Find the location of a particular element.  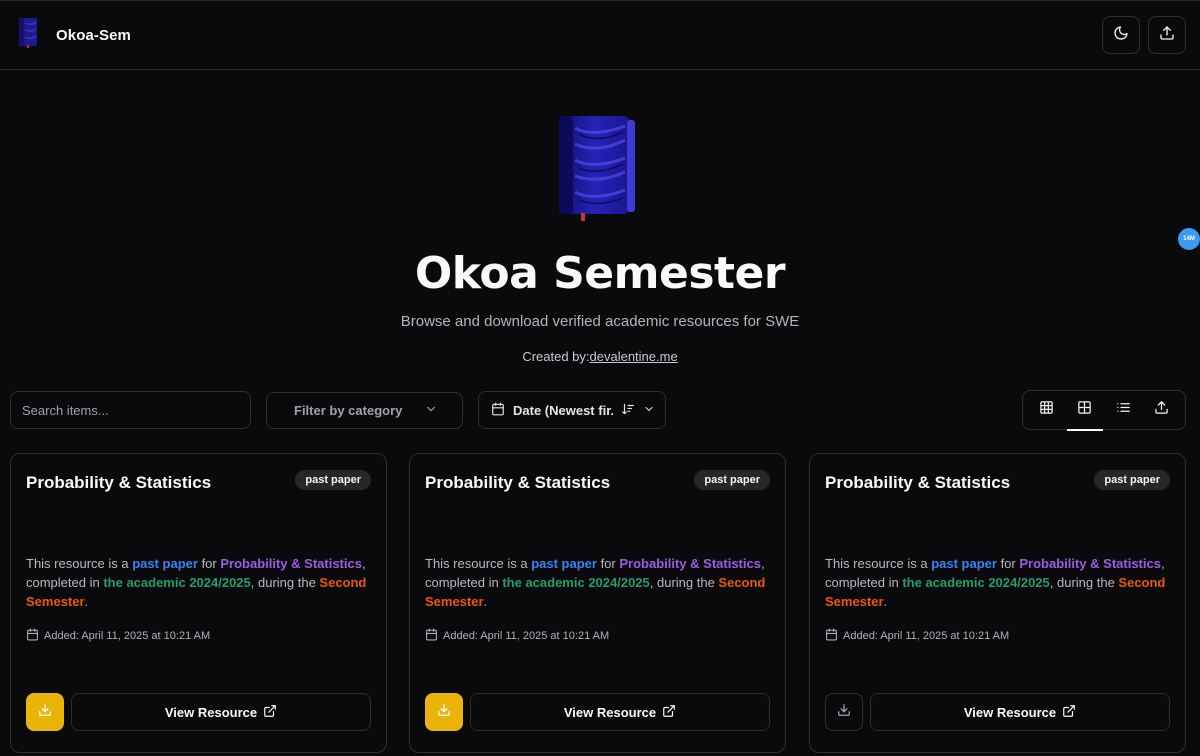

moon-icon is located at coordinates (1121, 35).